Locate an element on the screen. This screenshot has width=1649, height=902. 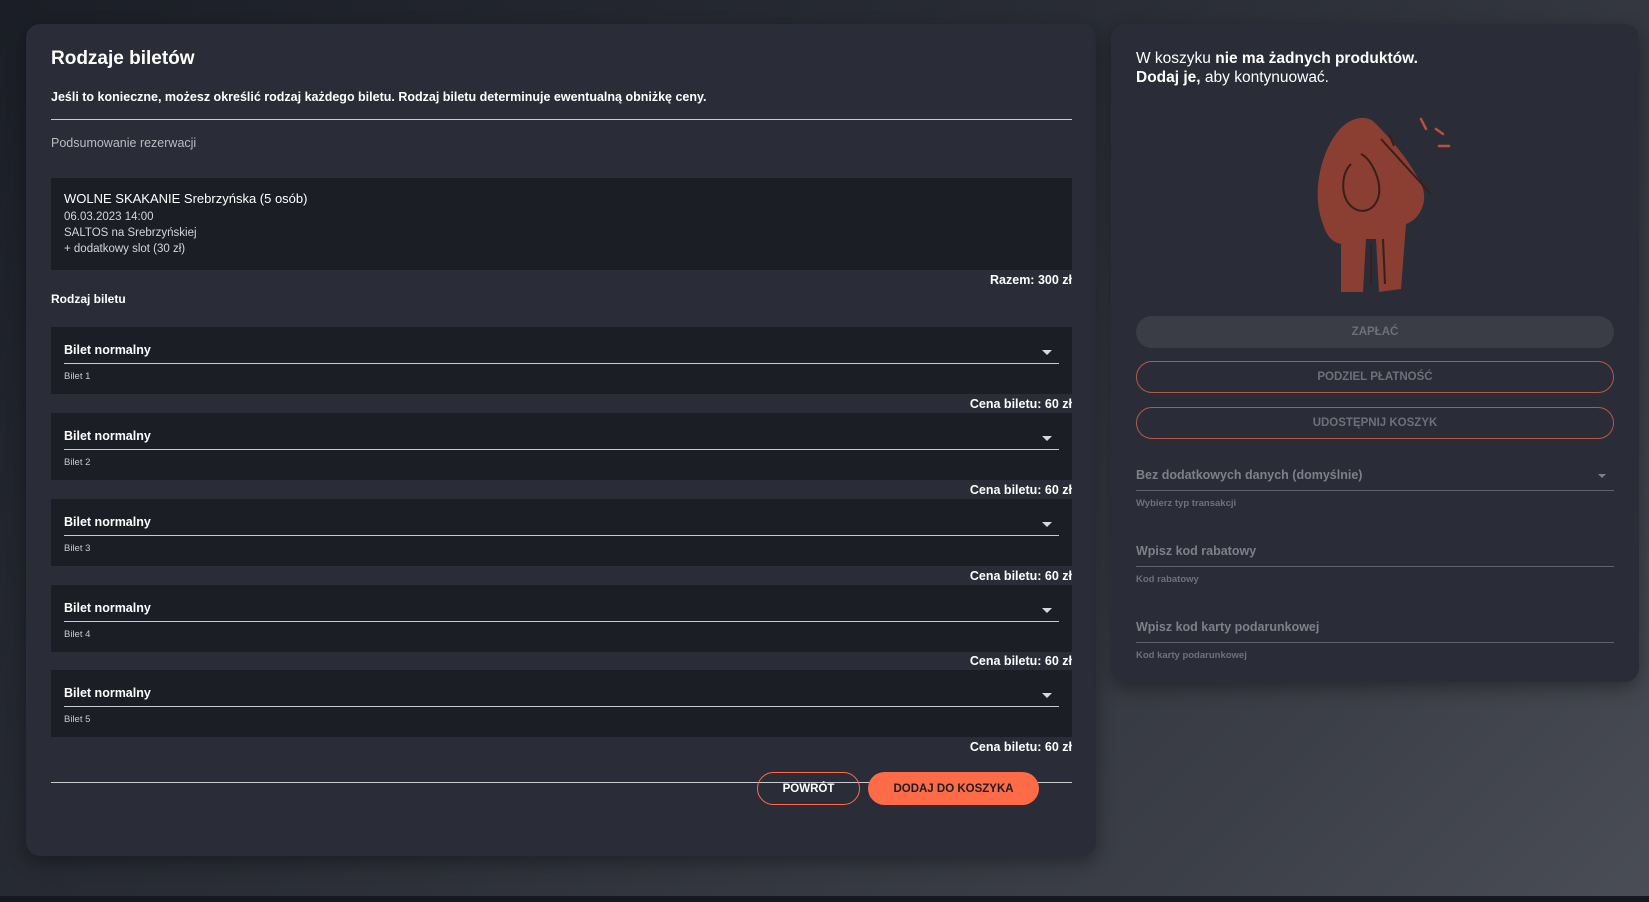
ticket-helper: Bilet 2 is located at coordinates (77, 462).